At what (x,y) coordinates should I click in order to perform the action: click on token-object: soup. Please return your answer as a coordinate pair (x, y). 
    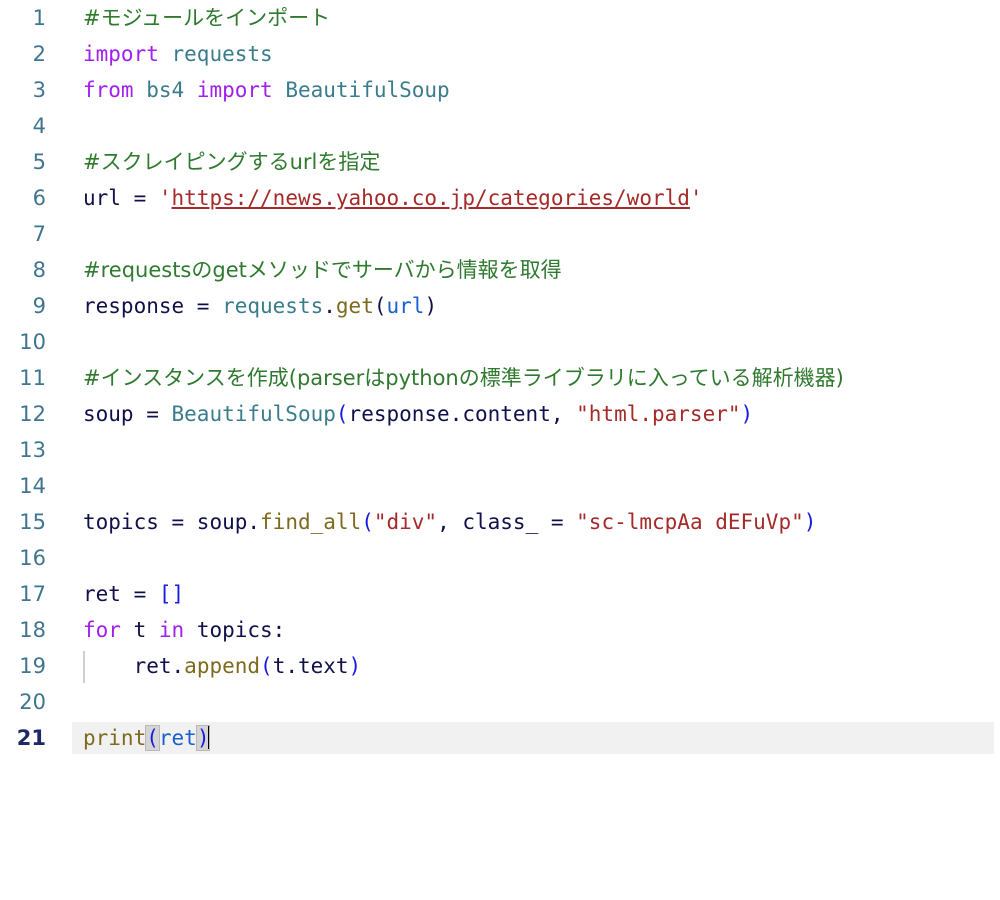
    Looking at the image, I should click on (222, 522).